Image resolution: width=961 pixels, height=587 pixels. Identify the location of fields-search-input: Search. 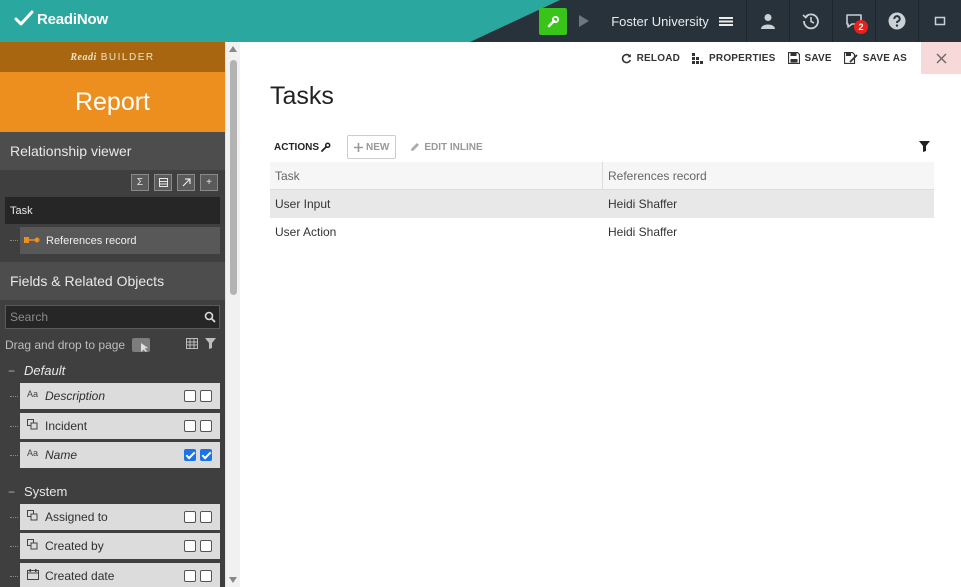
(112, 317).